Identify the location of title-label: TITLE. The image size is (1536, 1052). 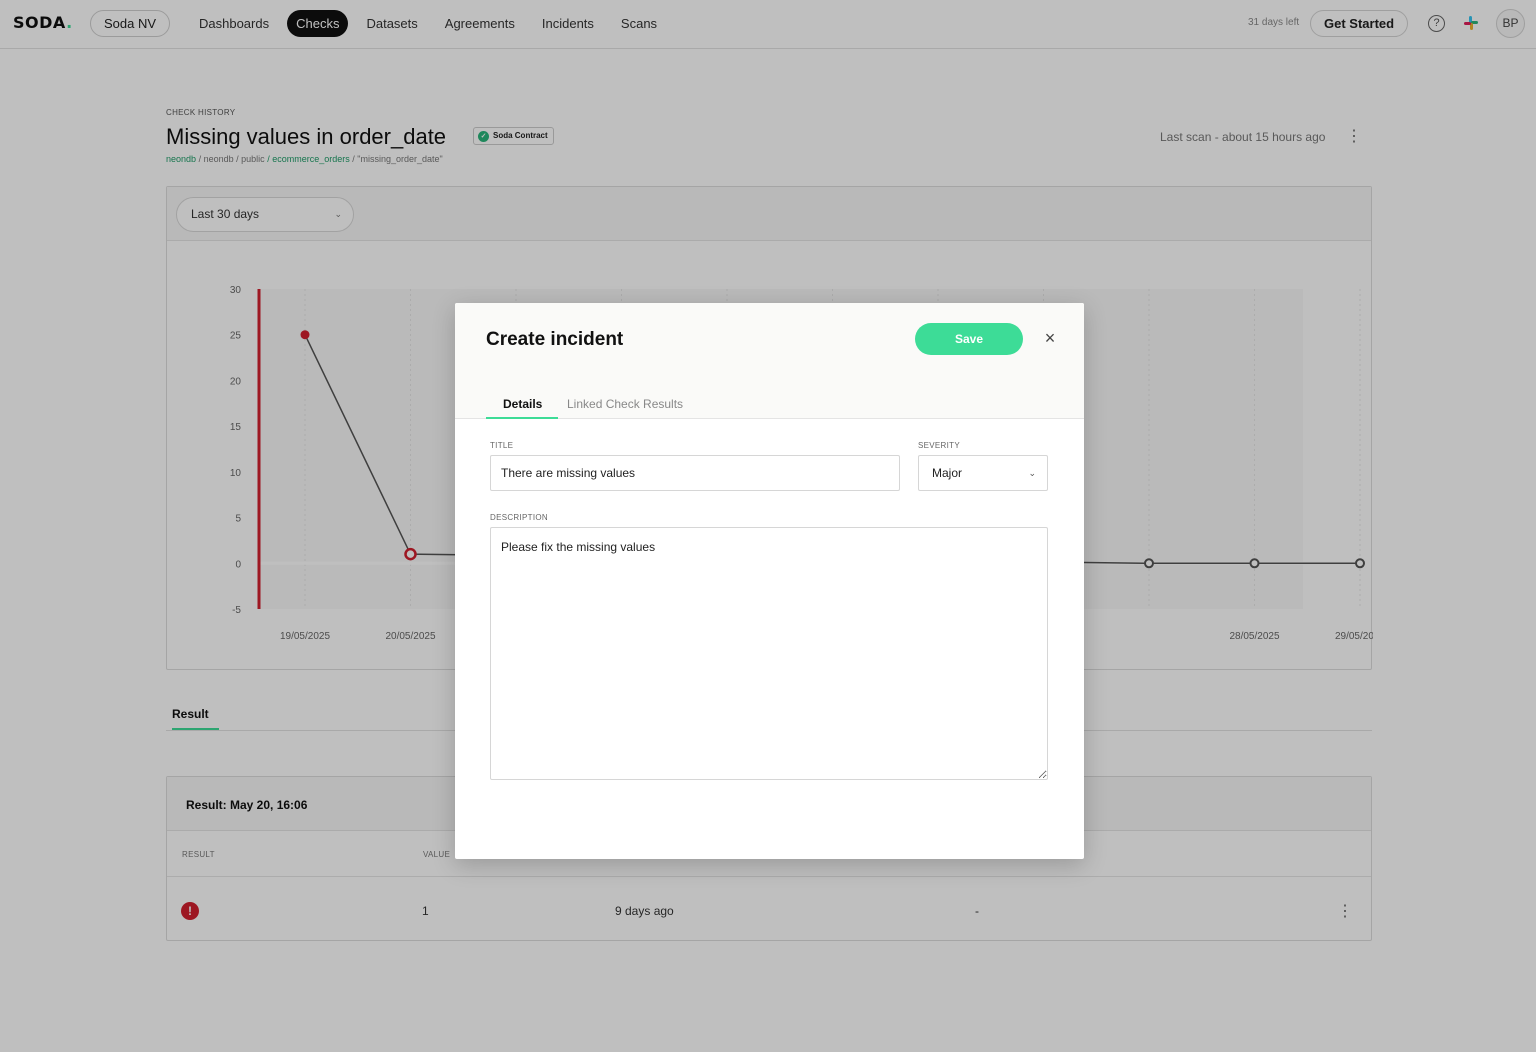
(502, 445).